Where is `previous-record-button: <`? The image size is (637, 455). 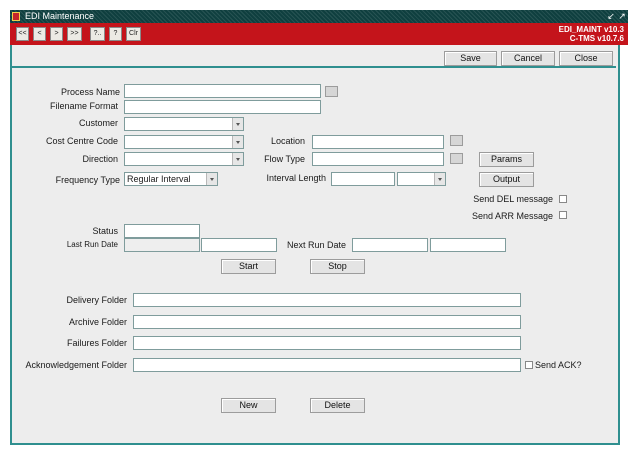 previous-record-button: < is located at coordinates (39, 34).